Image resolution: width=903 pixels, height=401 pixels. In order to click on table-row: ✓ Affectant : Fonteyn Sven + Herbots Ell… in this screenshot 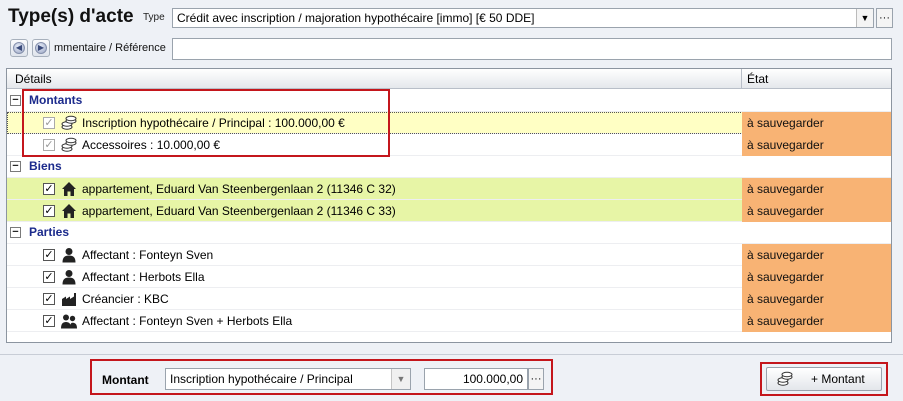, I will do `click(449, 321)`.